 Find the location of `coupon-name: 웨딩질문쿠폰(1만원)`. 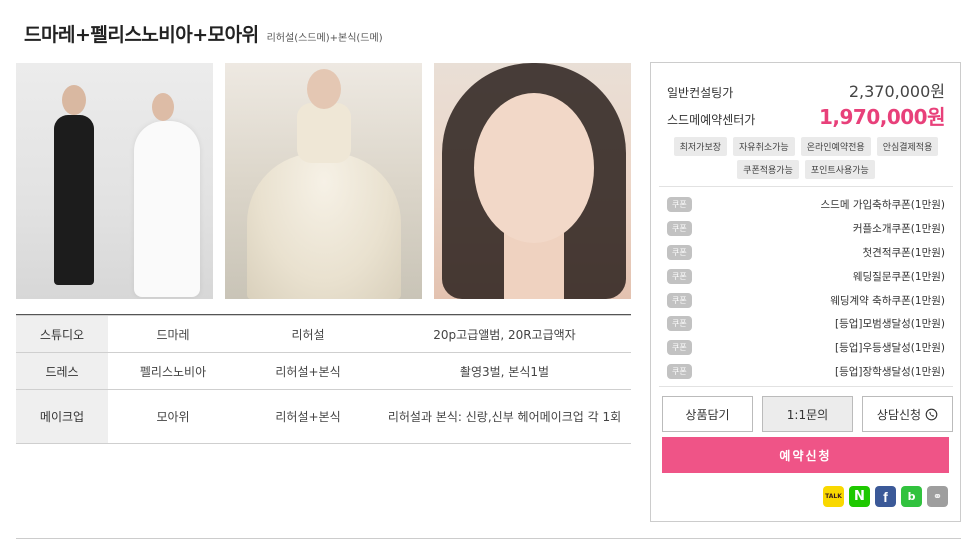

coupon-name: 웨딩질문쿠폰(1만원) is located at coordinates (898, 276).